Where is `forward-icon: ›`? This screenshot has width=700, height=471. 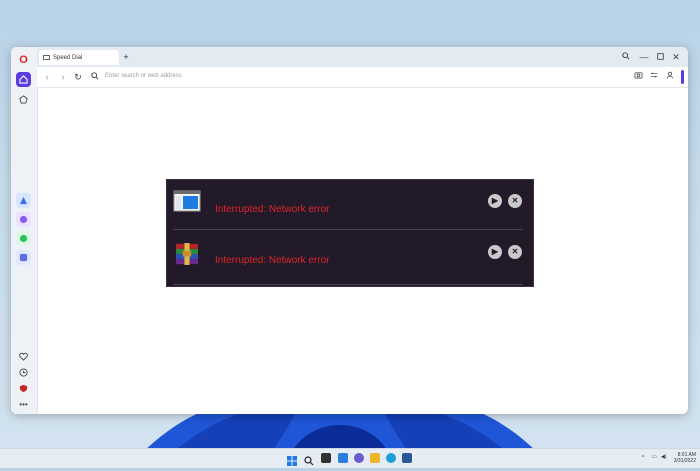
forward-icon: › is located at coordinates (63, 77).